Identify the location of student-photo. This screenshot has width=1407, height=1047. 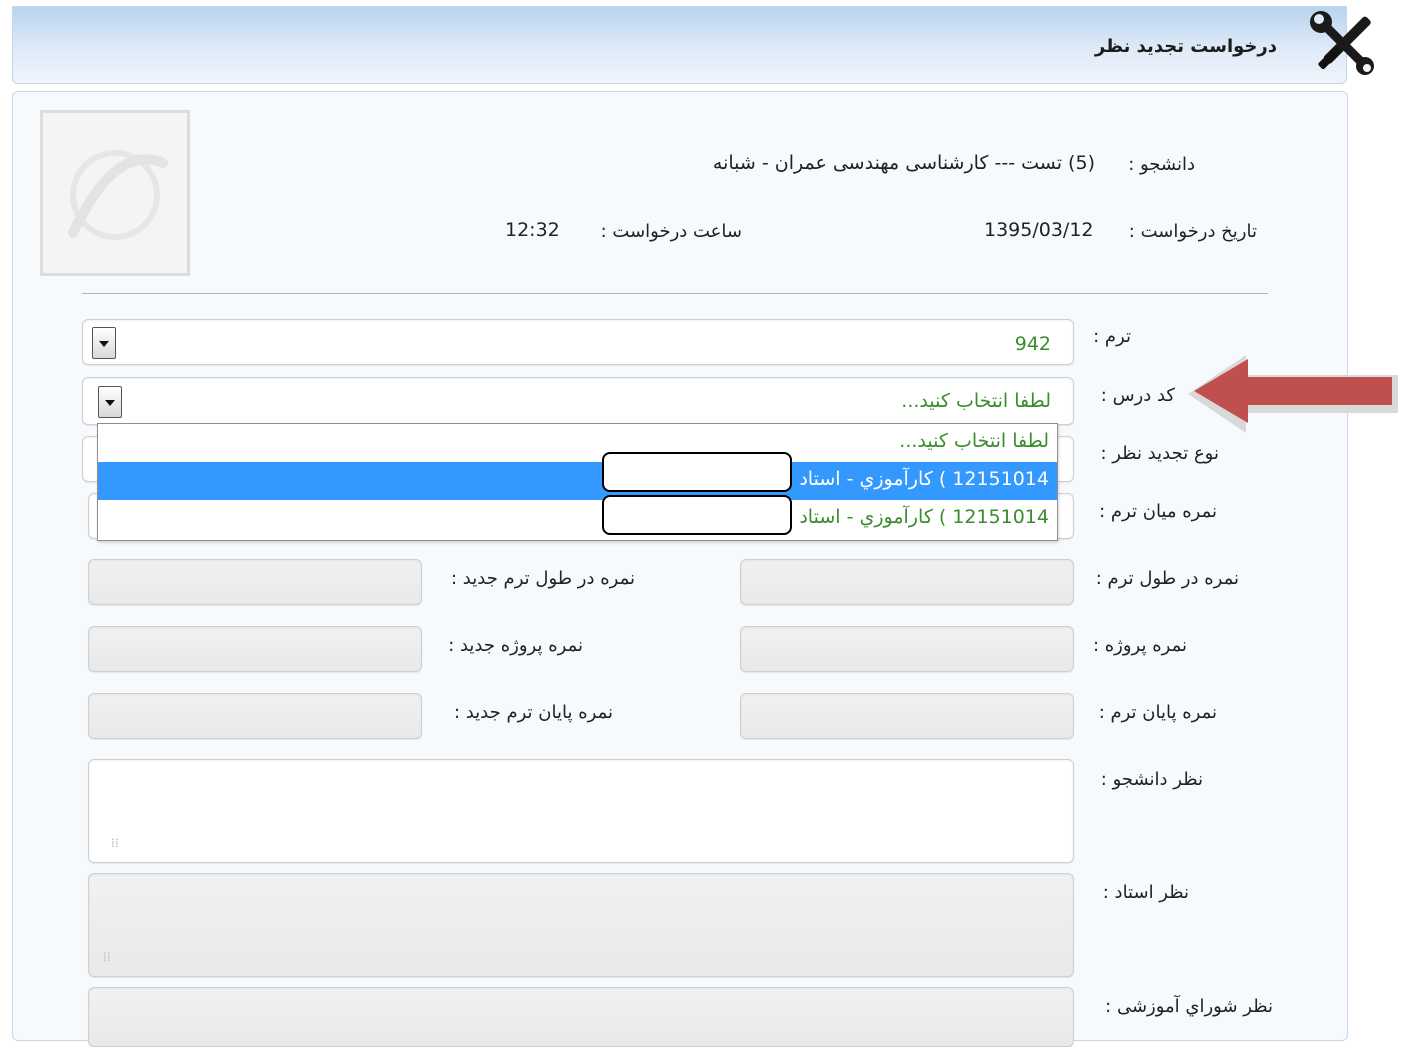
(115, 193).